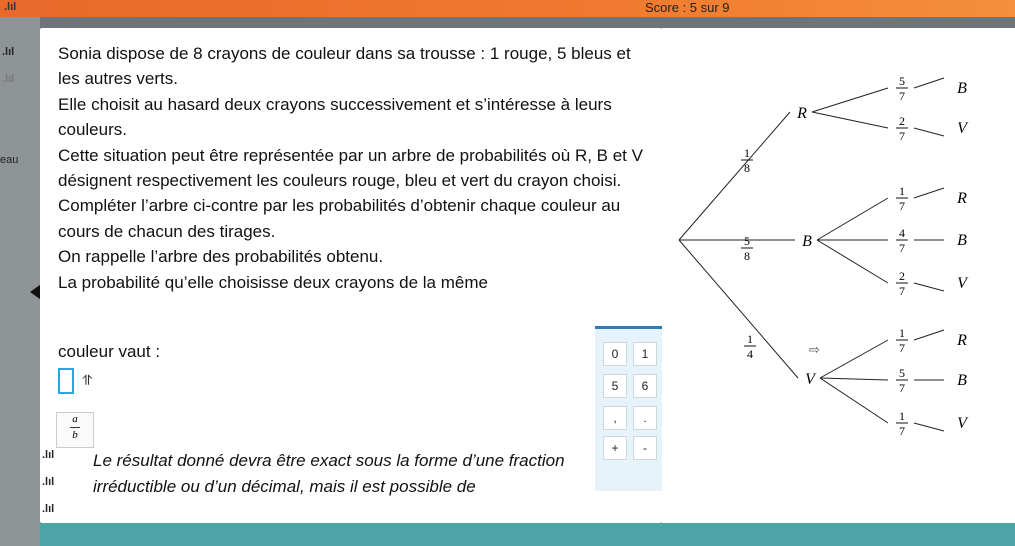 The image size is (1015, 546). What do you see at coordinates (109, 351) in the screenshot?
I see `answer-label: couleur vaut :` at bounding box center [109, 351].